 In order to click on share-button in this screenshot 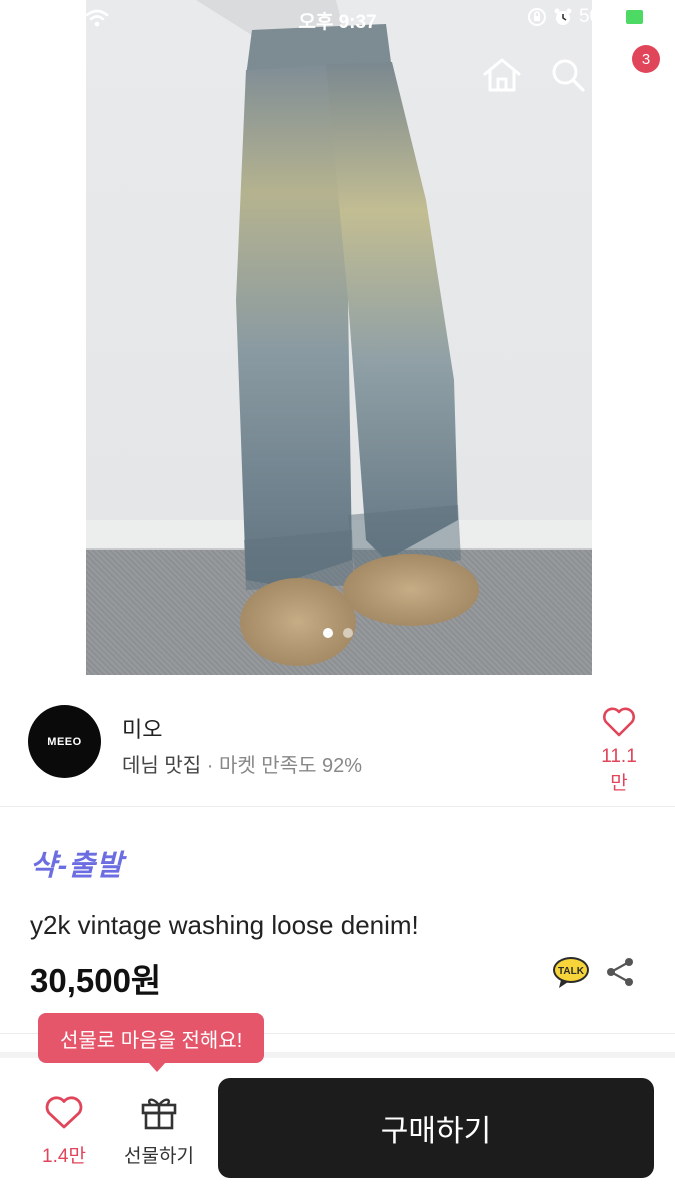, I will do `click(620, 972)`.